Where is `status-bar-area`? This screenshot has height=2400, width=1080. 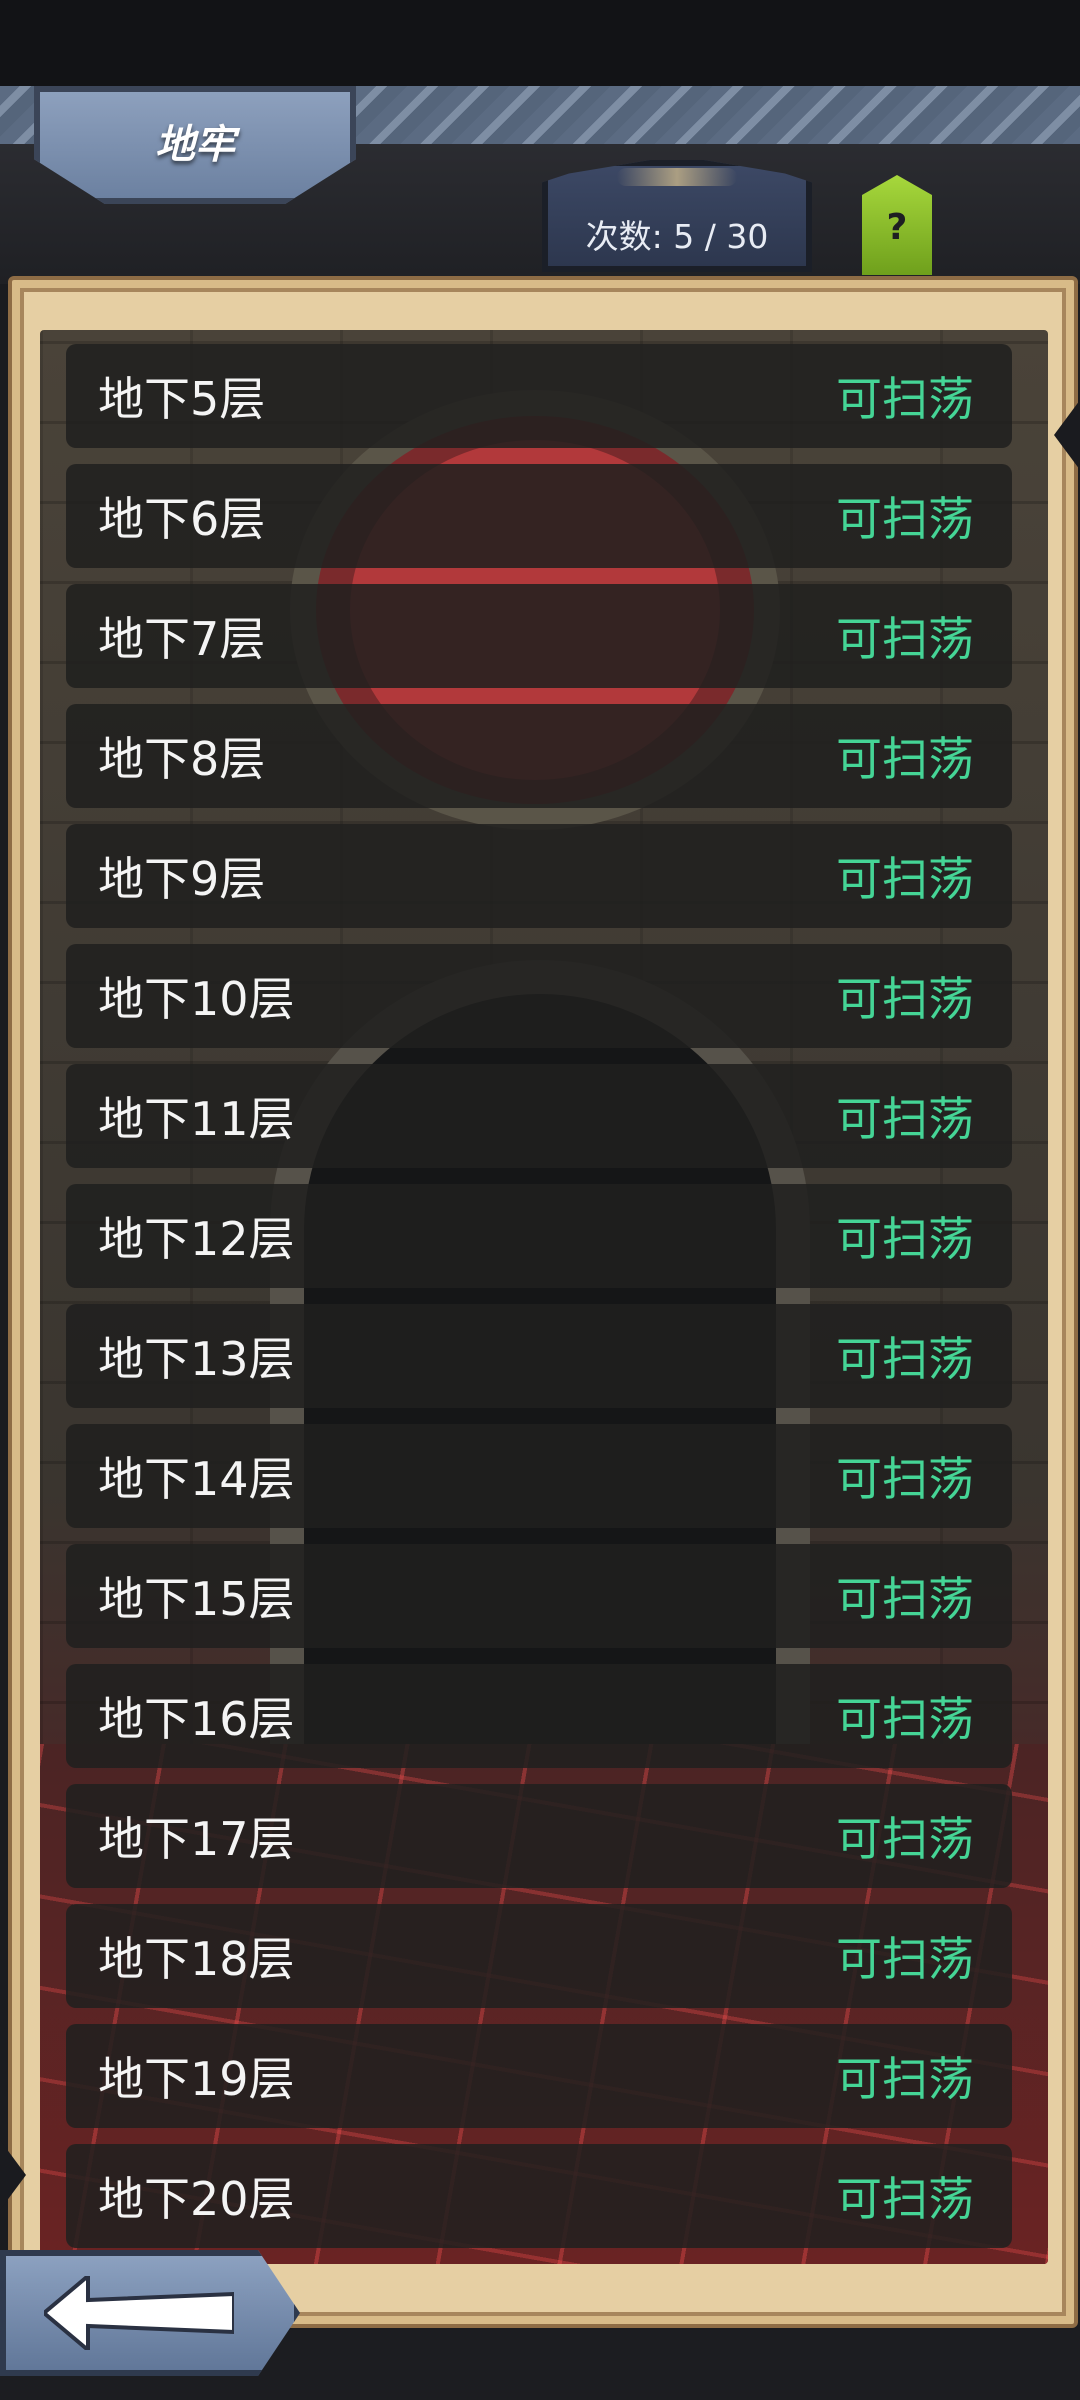
status-bar-area is located at coordinates (540, 43).